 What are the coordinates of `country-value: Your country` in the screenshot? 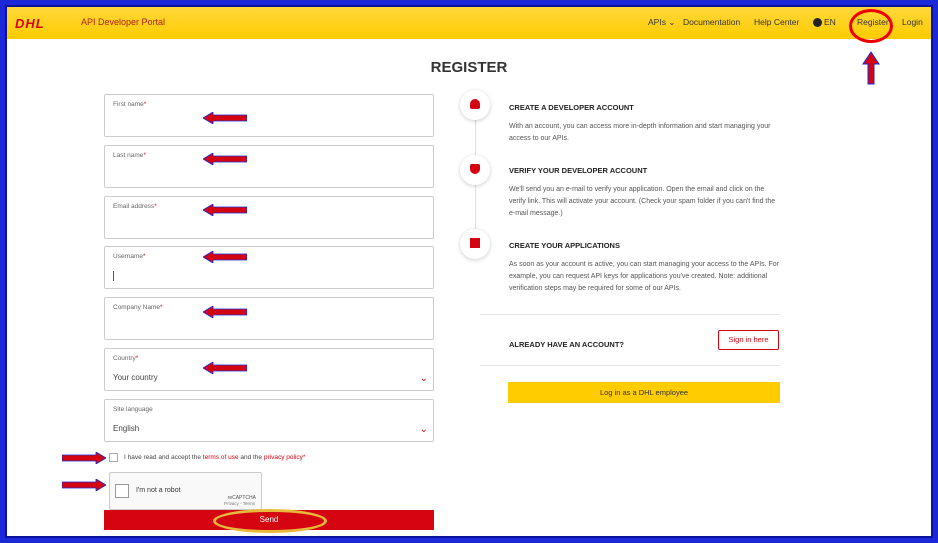 It's located at (135, 377).